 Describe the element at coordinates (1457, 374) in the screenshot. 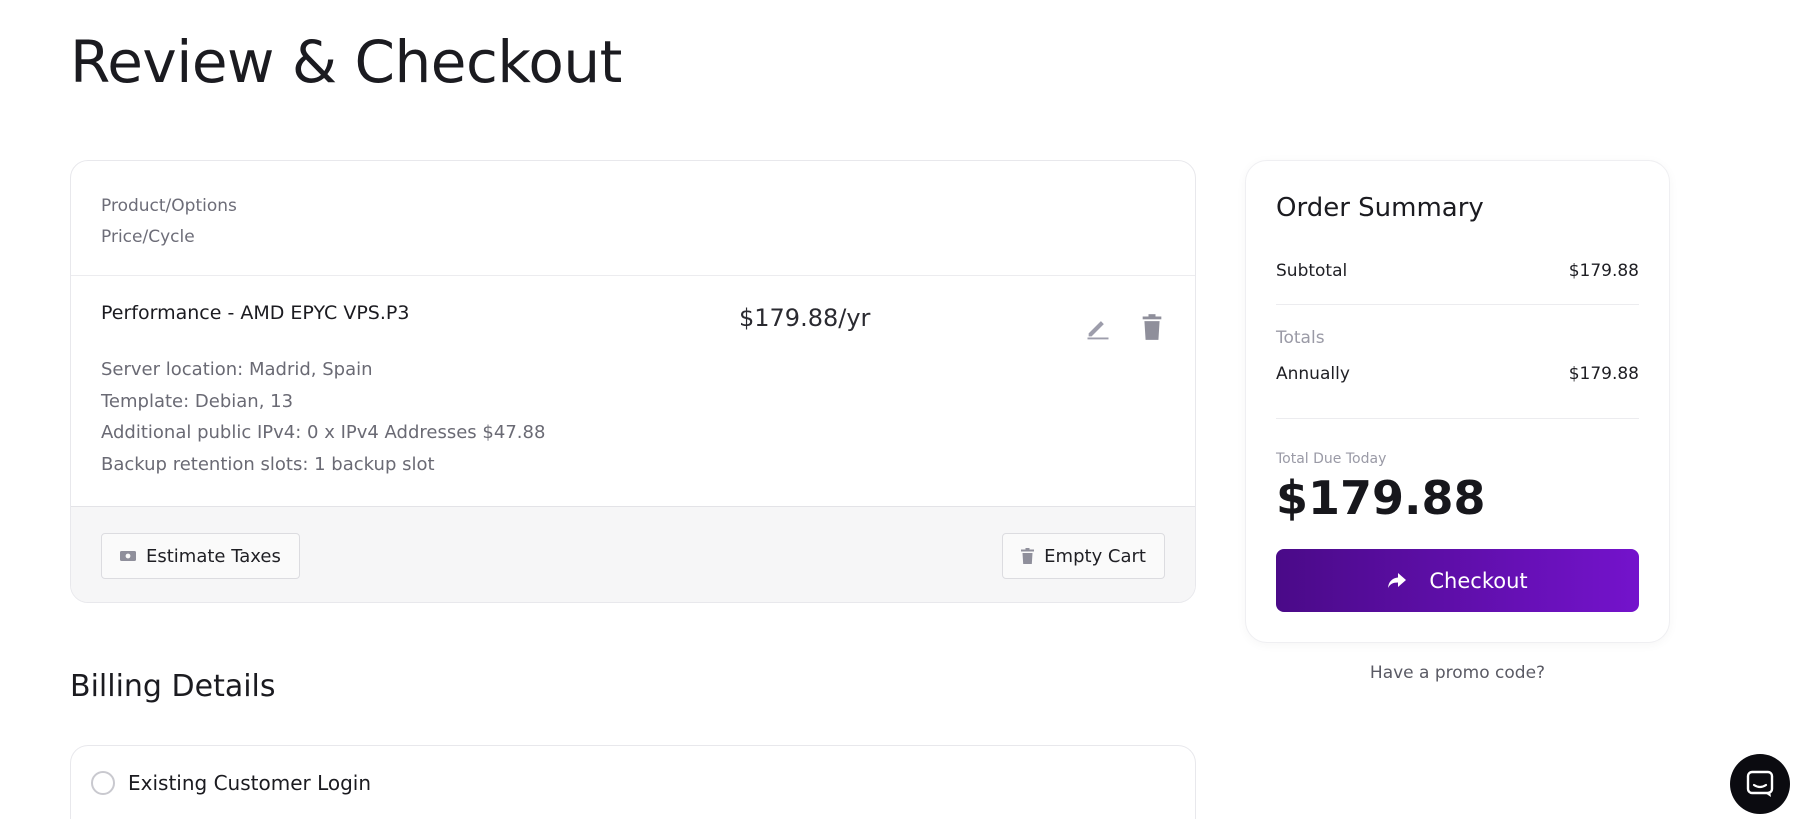

I see `annually-row: Annually $179.88` at that location.